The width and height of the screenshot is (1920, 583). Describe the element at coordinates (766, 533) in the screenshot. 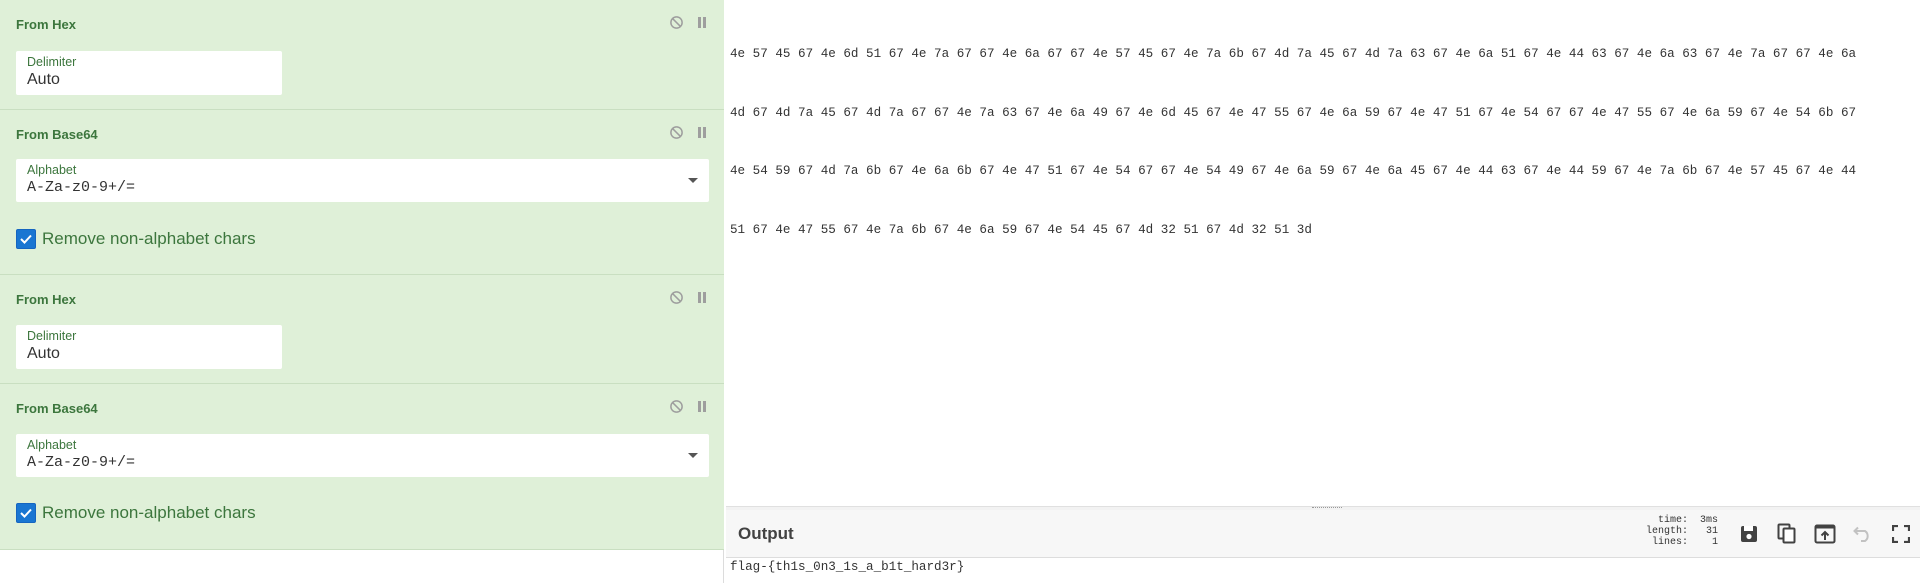

I see `output-title: Output` at that location.